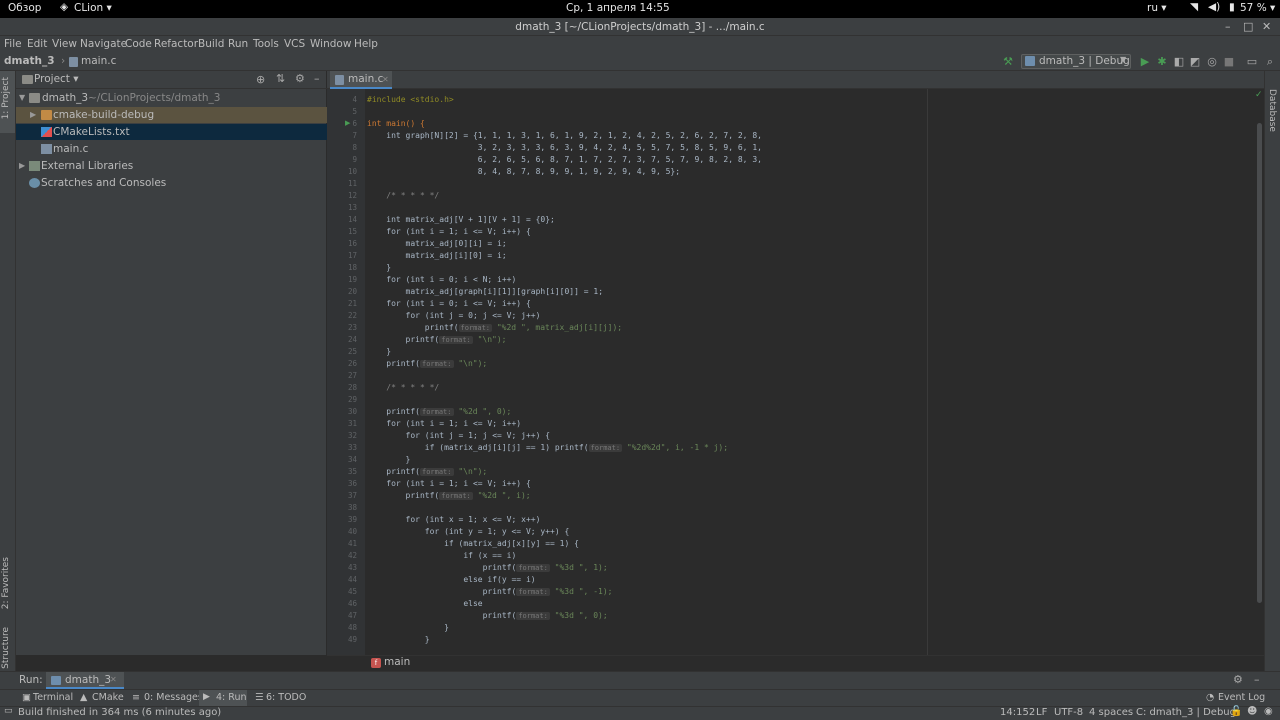 Image resolution: width=1280 pixels, height=720 pixels. What do you see at coordinates (238, 44) in the screenshot?
I see `menu-run: Run` at bounding box center [238, 44].